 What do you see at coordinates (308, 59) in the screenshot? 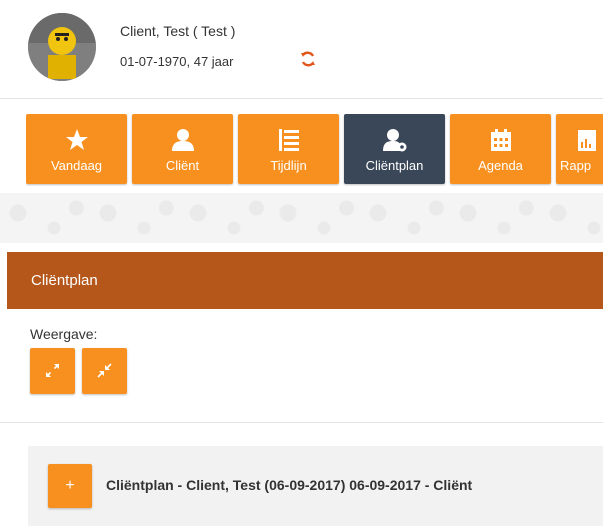
I see `refresh-icon` at bounding box center [308, 59].